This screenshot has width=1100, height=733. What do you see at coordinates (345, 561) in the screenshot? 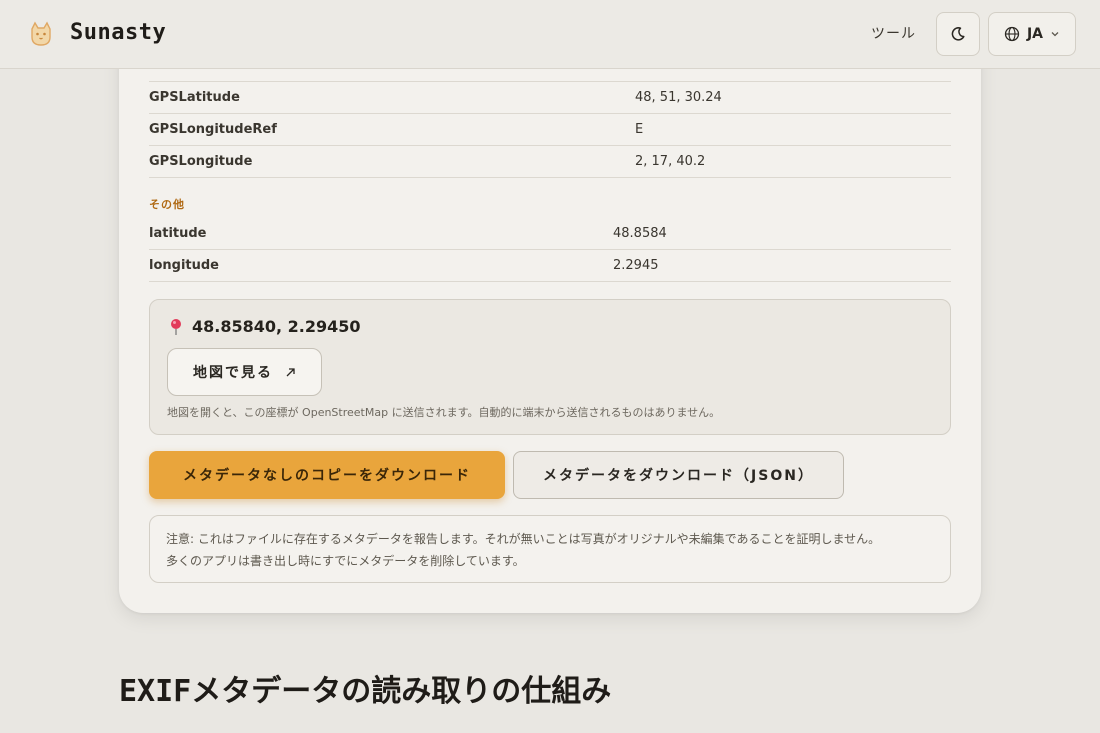
I see `notice-line-2: 多くのアプリは書き出し時にすでにメタデータを削除しています。` at bounding box center [345, 561].